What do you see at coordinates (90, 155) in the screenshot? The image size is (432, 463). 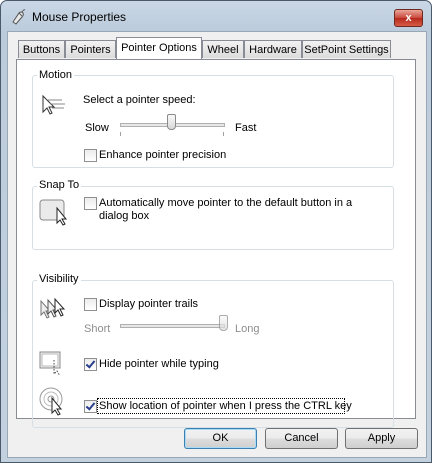 I see `enhance-precision-checkbox` at bounding box center [90, 155].